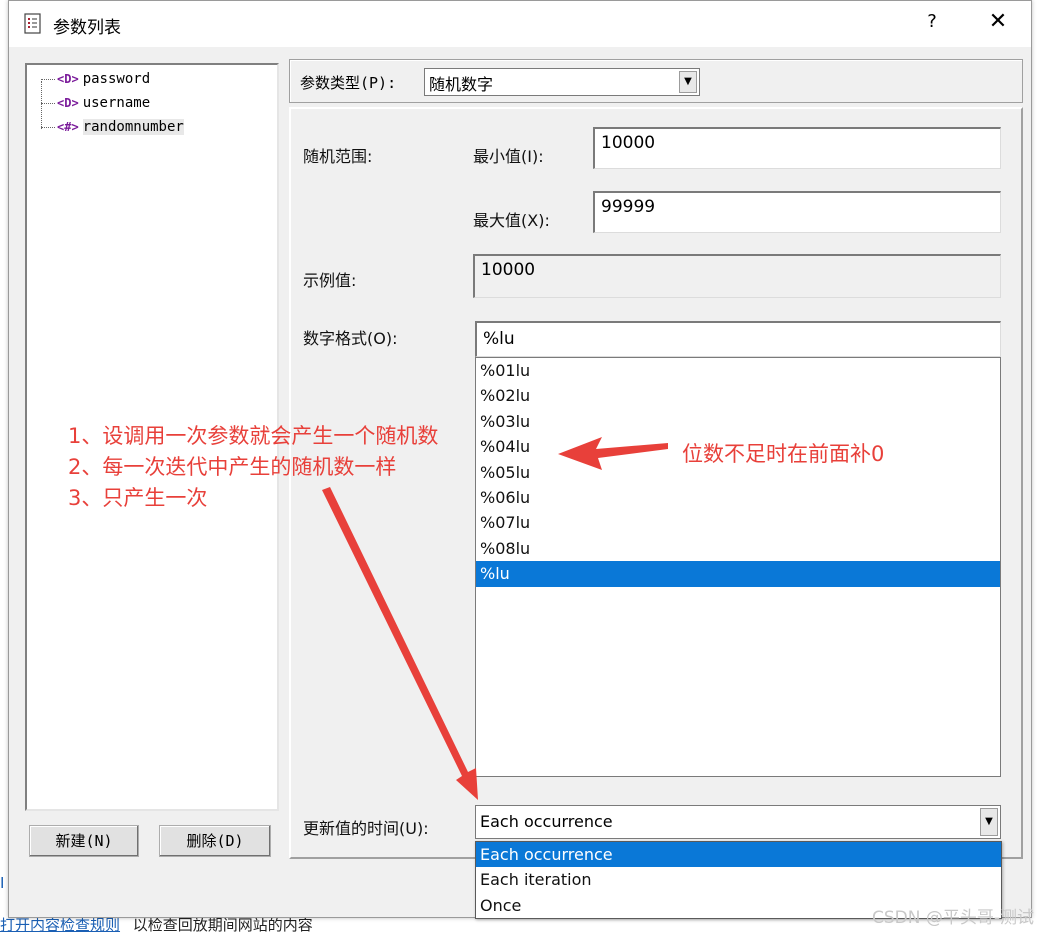 The image size is (1040, 938). Describe the element at coordinates (738, 339) in the screenshot. I see `number-format-input: %lu` at that location.